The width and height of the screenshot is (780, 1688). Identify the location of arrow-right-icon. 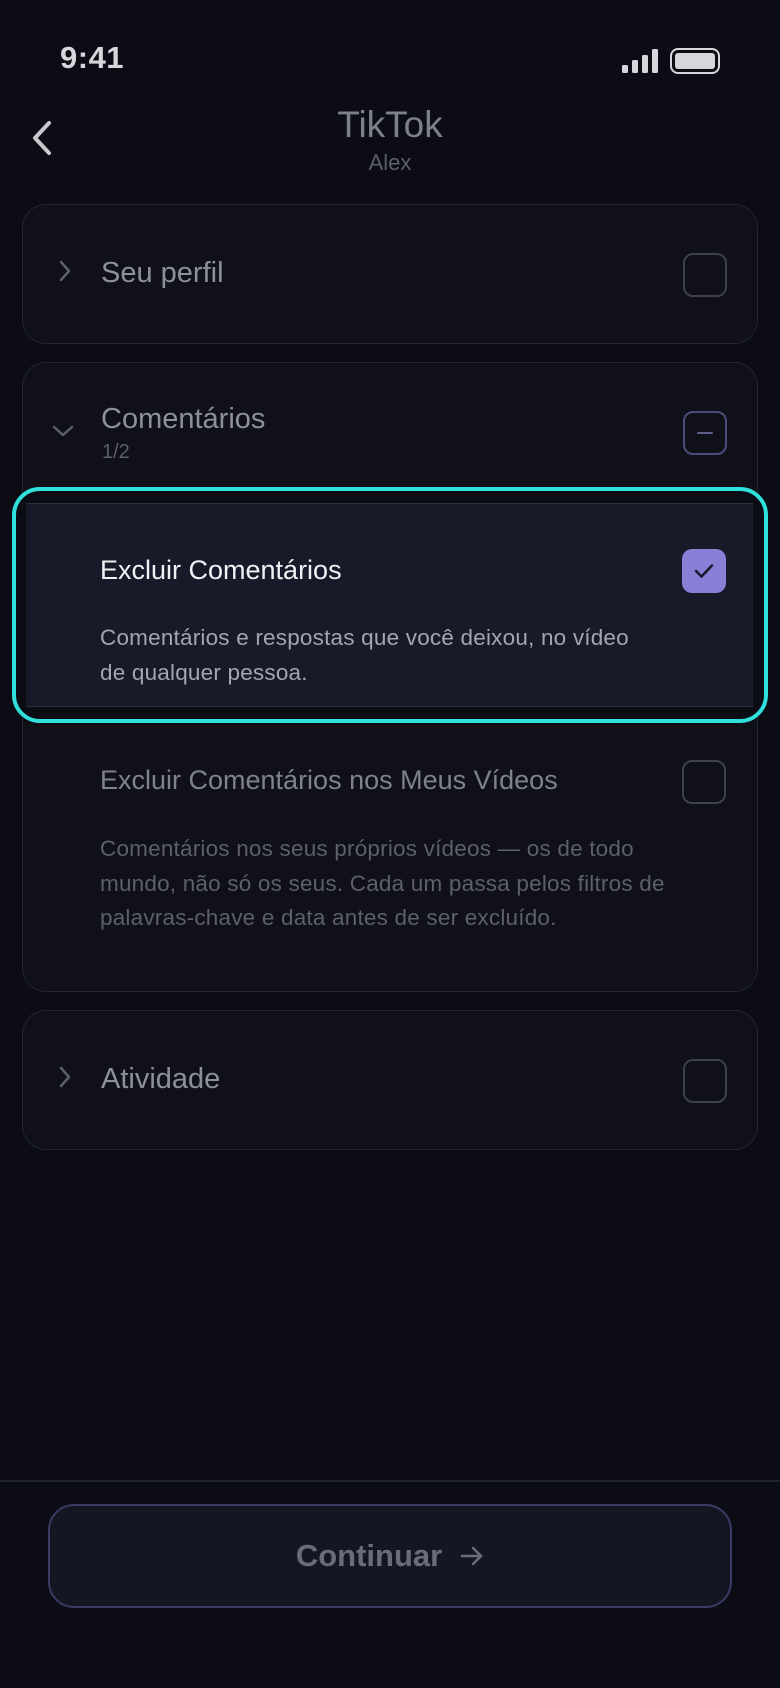
(472, 1556).